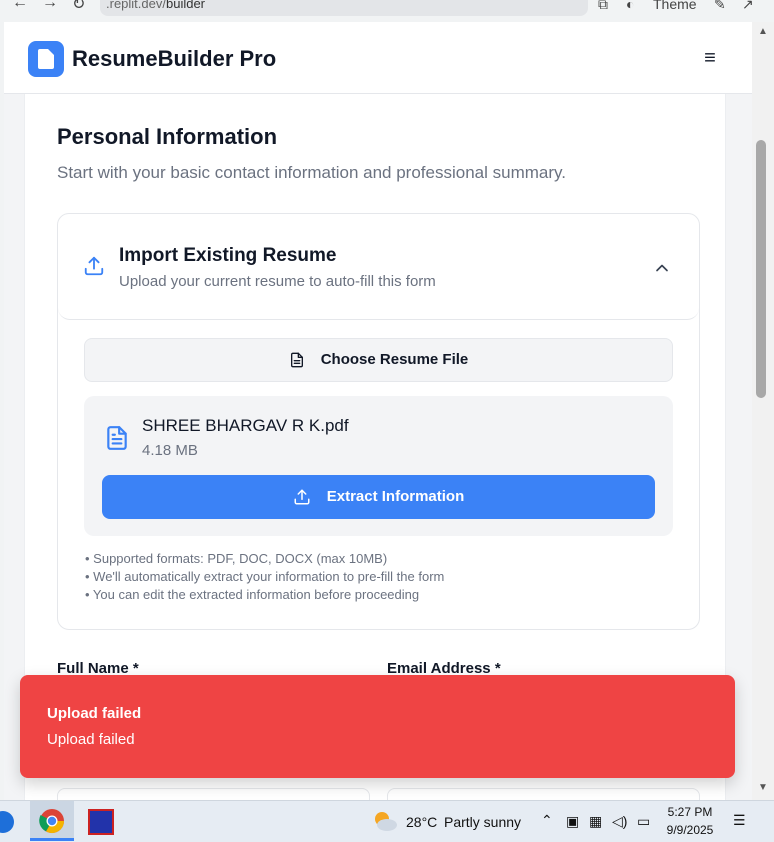 The height and width of the screenshot is (842, 774). I want to click on network-icon: ▭, so click(643, 821).